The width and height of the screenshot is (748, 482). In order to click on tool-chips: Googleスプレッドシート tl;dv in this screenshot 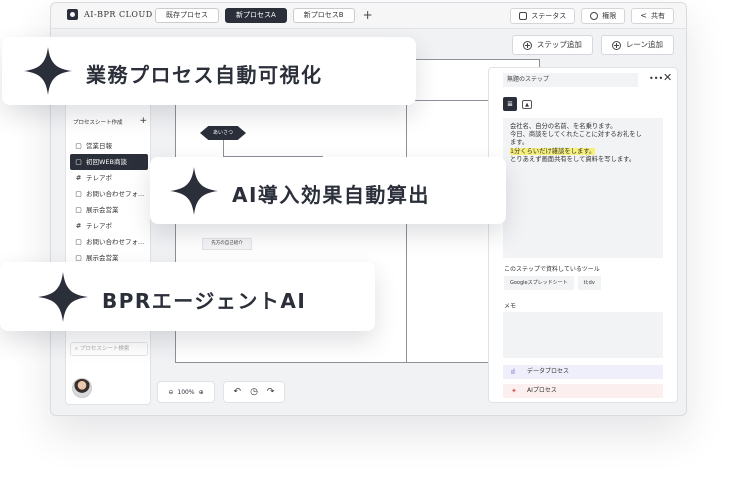, I will do `click(552, 283)`.